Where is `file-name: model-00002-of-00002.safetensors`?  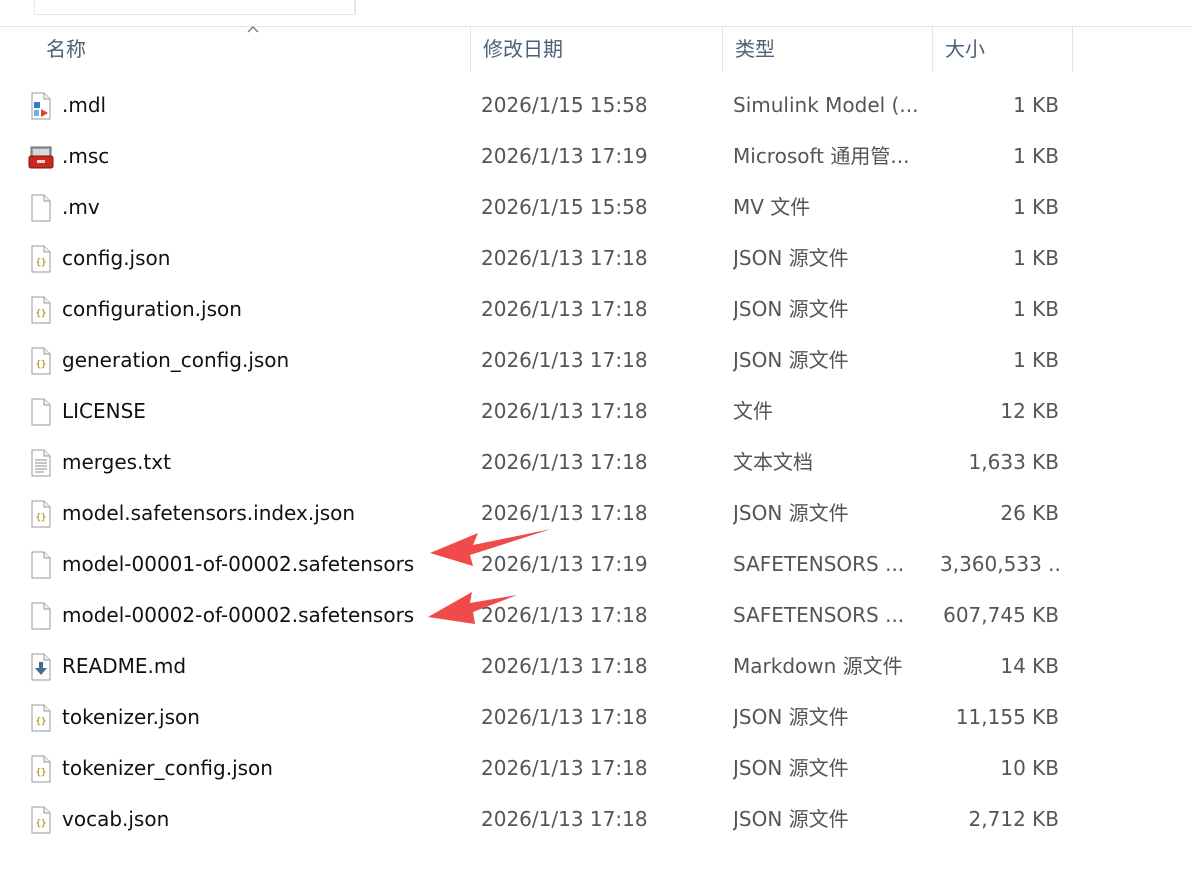 file-name: model-00002-of-00002.safetensors is located at coordinates (238, 615).